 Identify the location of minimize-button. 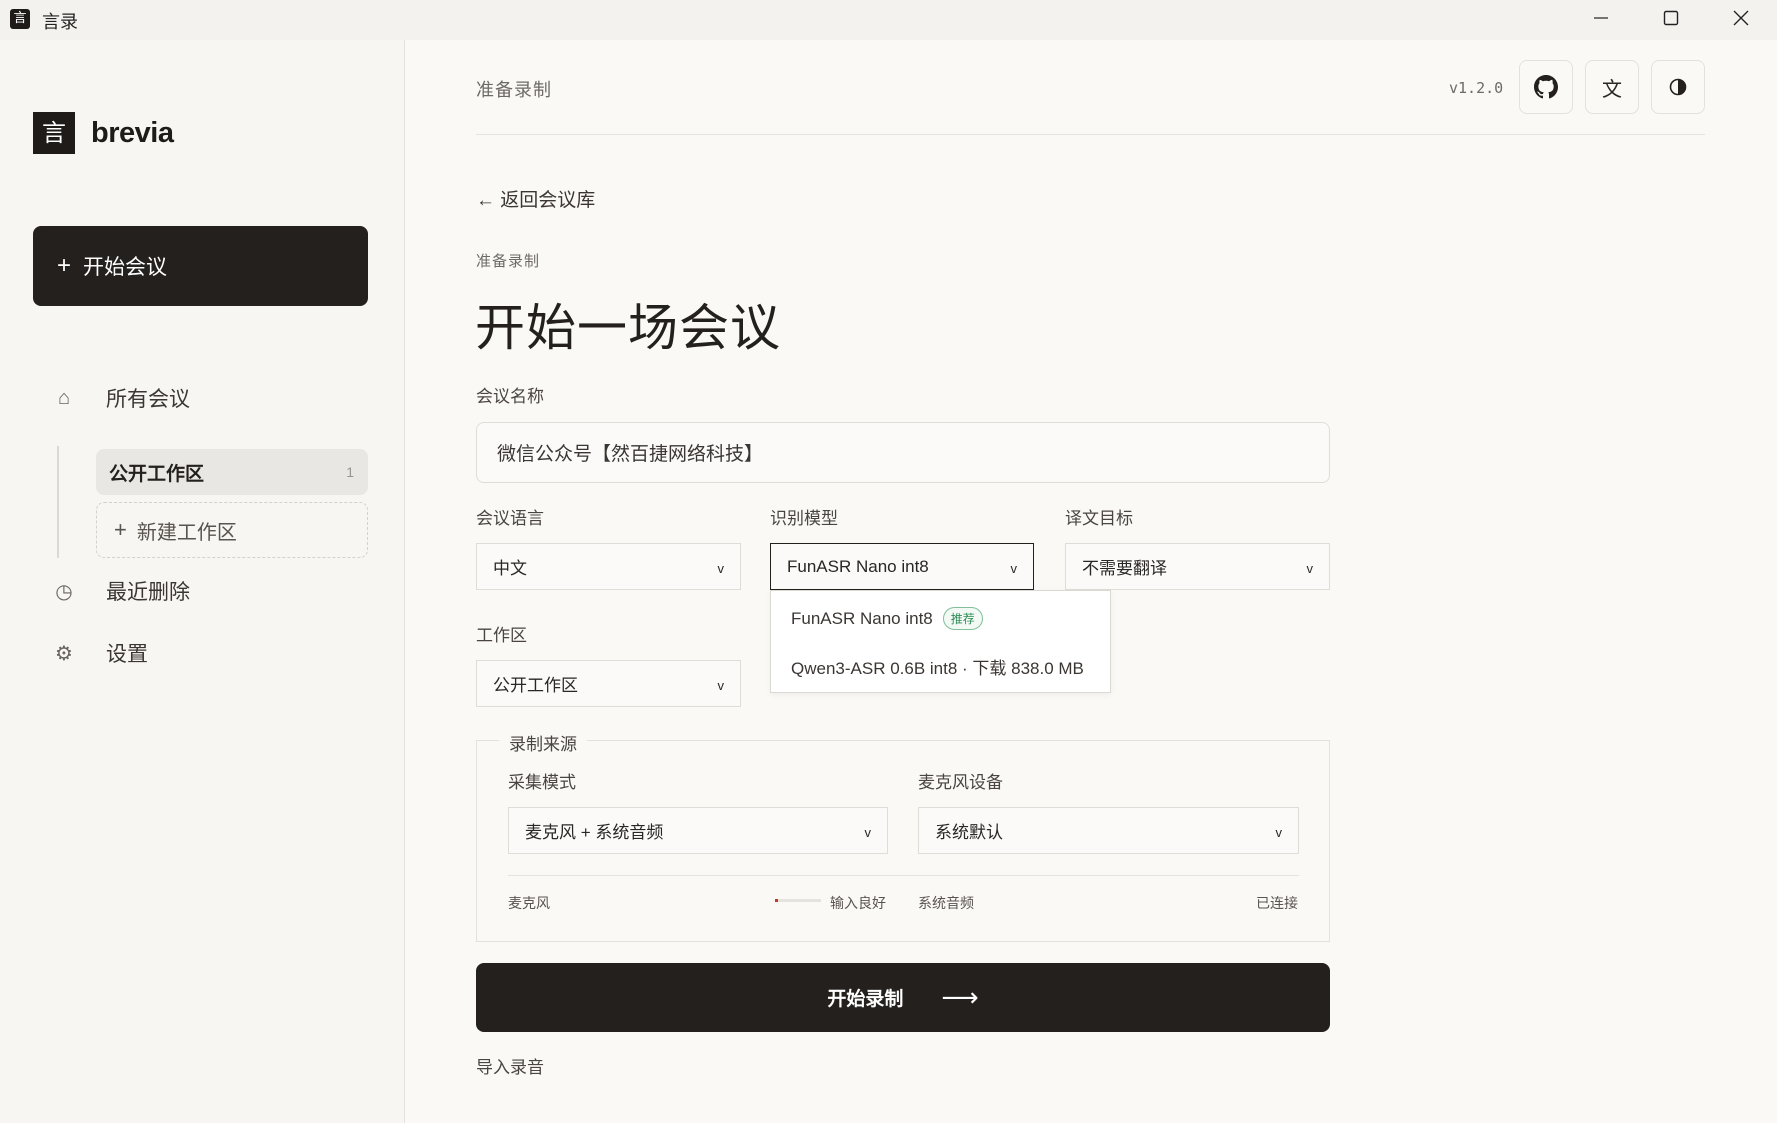
(1601, 18).